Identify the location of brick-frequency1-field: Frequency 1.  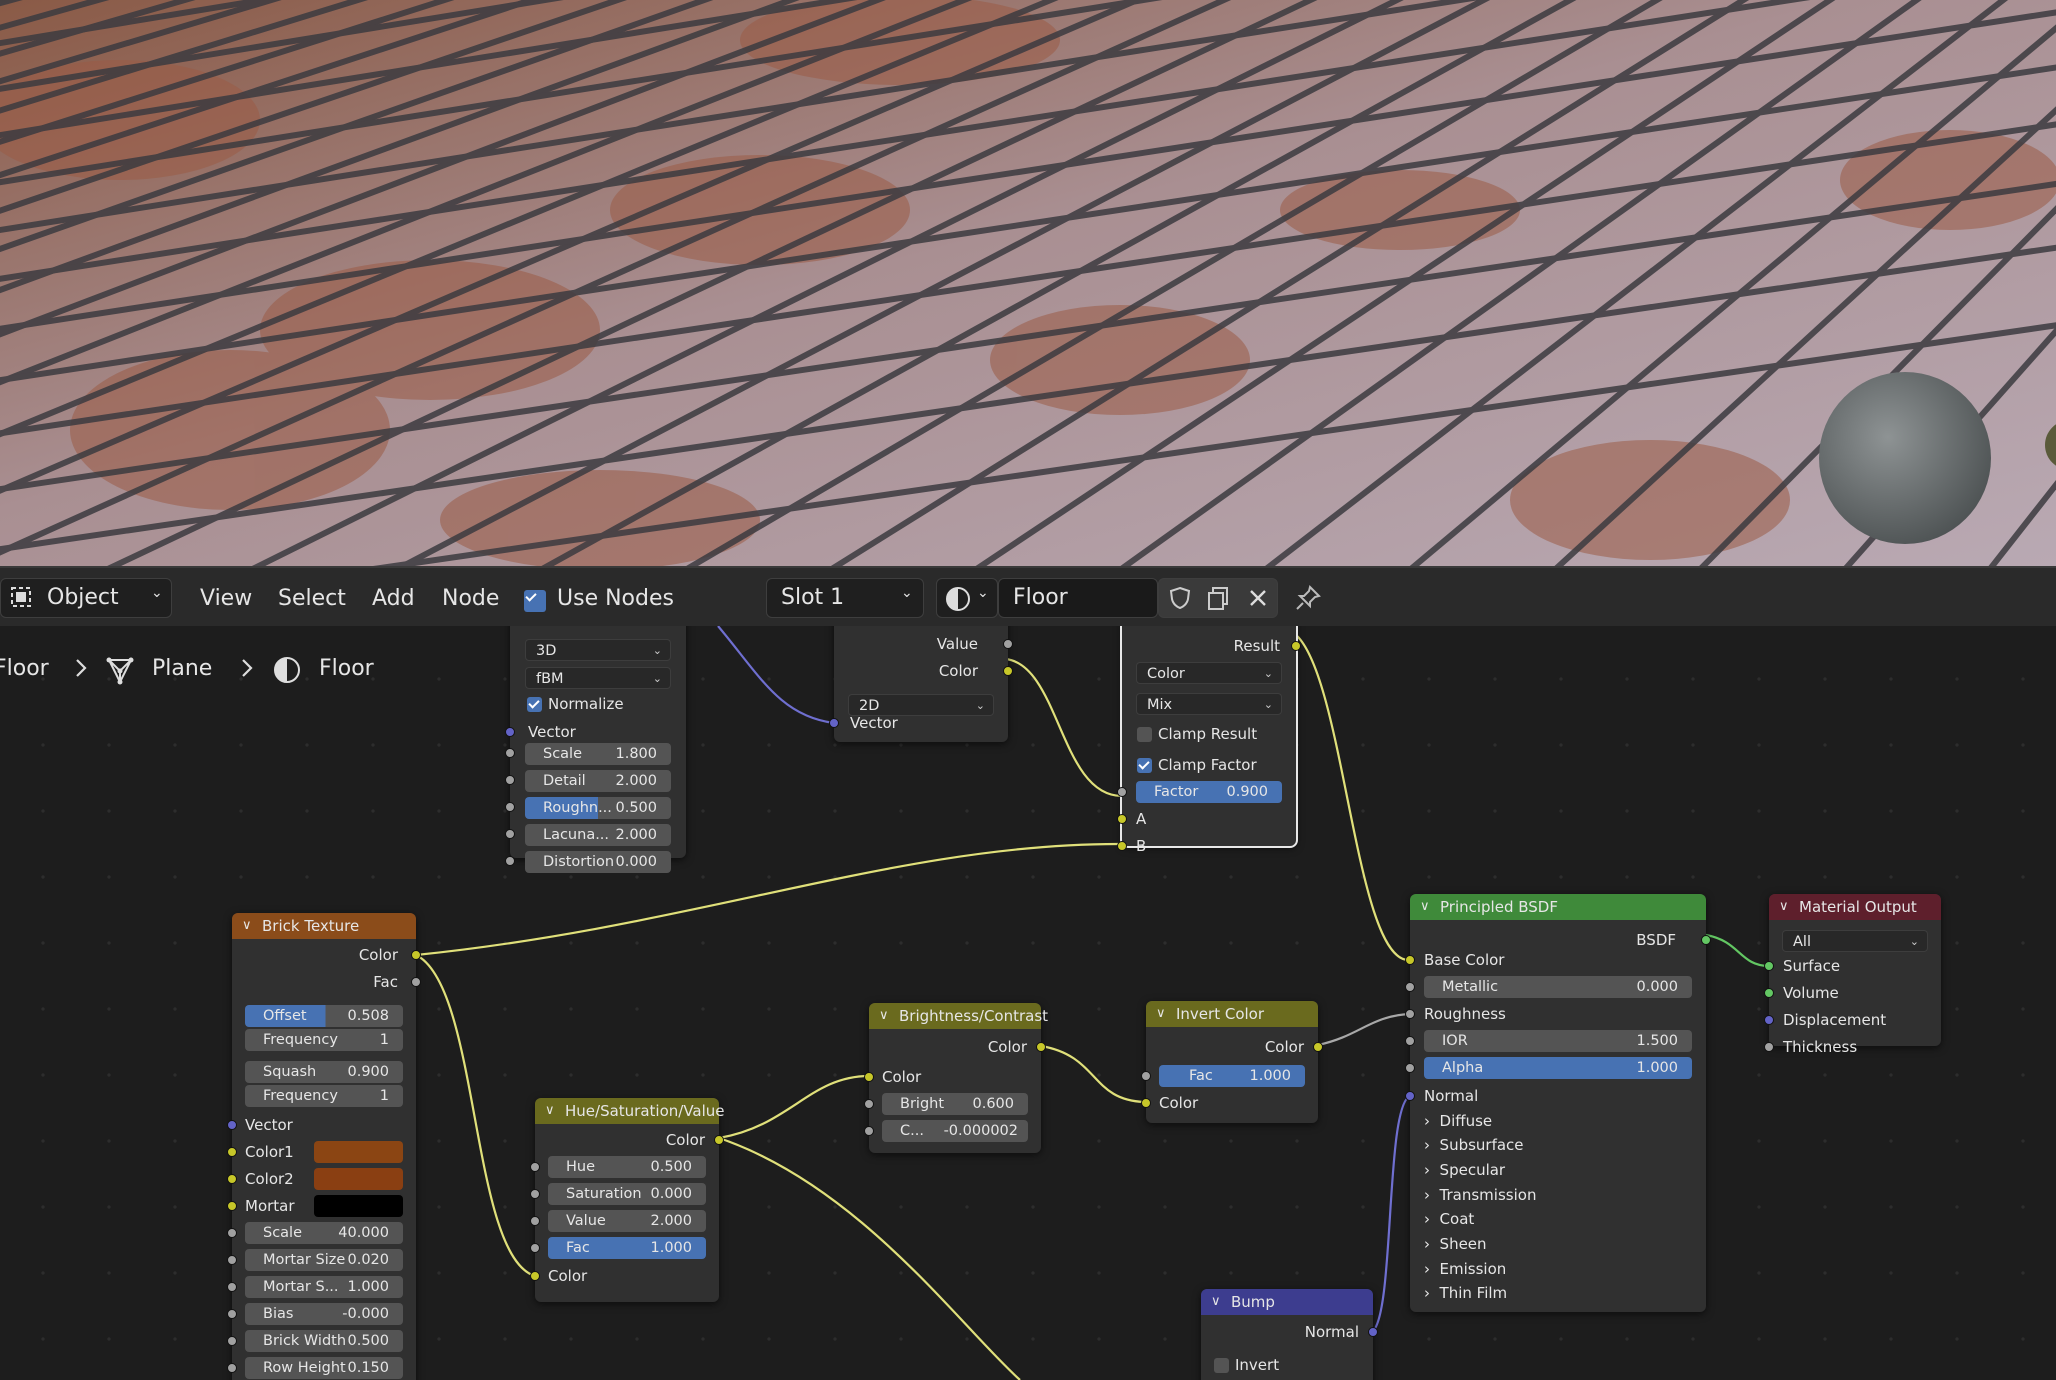
(324, 1040).